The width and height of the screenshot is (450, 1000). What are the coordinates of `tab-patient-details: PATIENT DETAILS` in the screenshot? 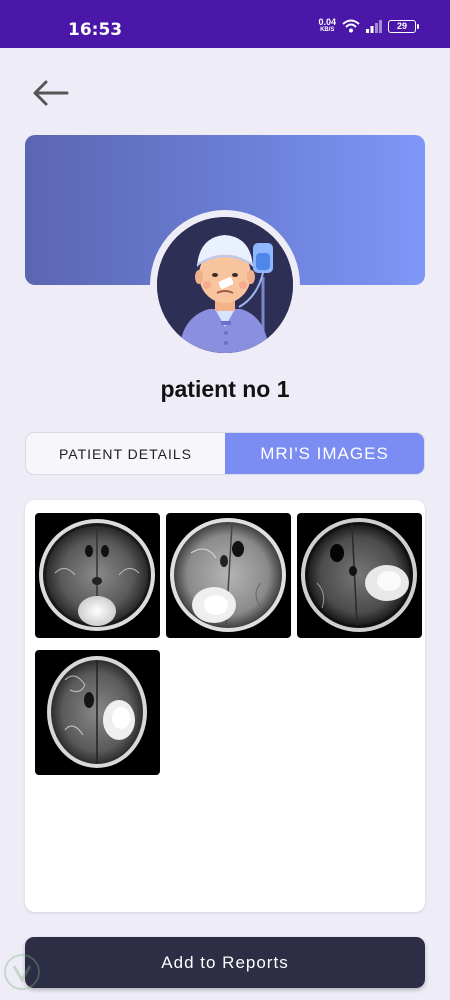 It's located at (125, 453).